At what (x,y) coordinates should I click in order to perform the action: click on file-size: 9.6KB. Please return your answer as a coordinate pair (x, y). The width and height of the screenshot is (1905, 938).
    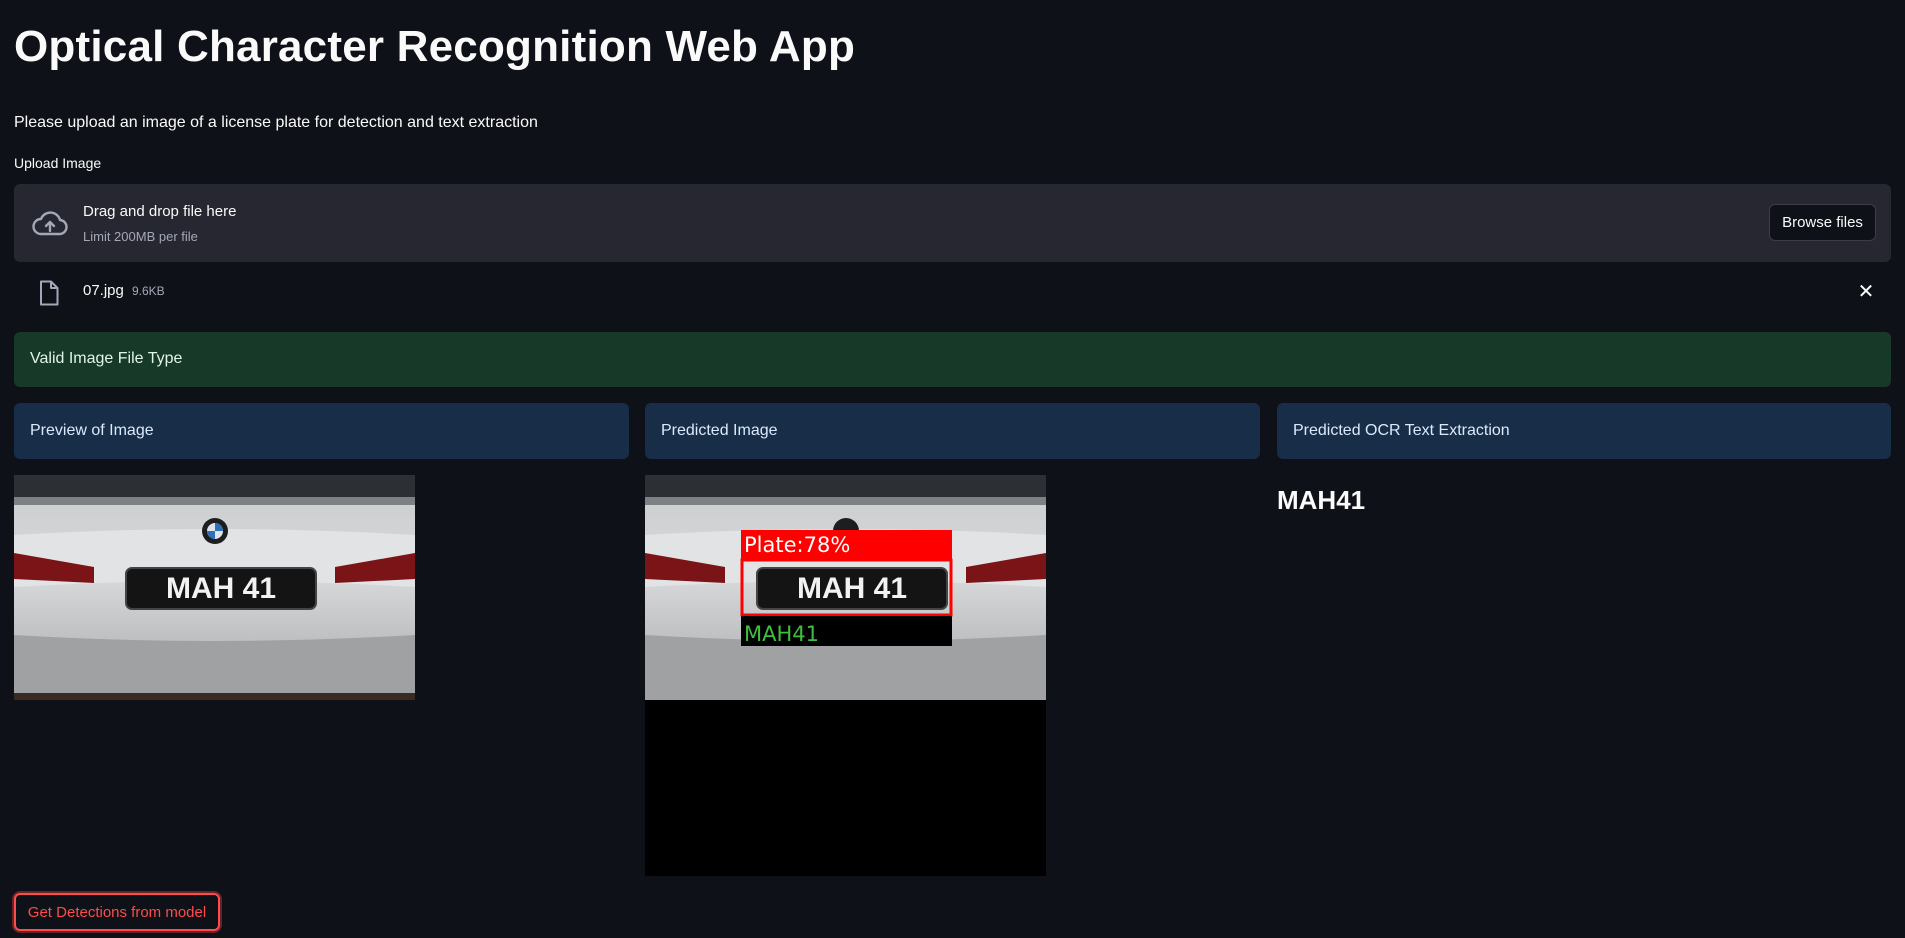
    Looking at the image, I should click on (148, 291).